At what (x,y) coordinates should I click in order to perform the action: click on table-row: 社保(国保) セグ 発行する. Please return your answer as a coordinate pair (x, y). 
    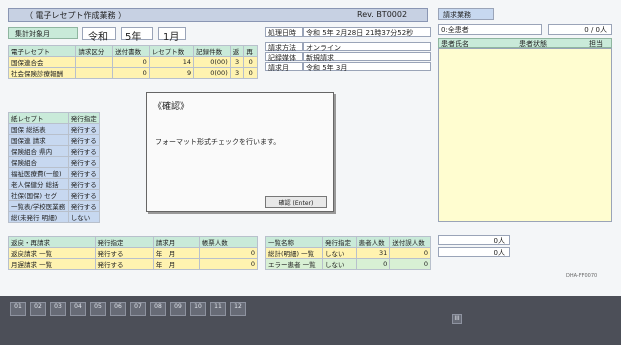
    Looking at the image, I should click on (54, 195).